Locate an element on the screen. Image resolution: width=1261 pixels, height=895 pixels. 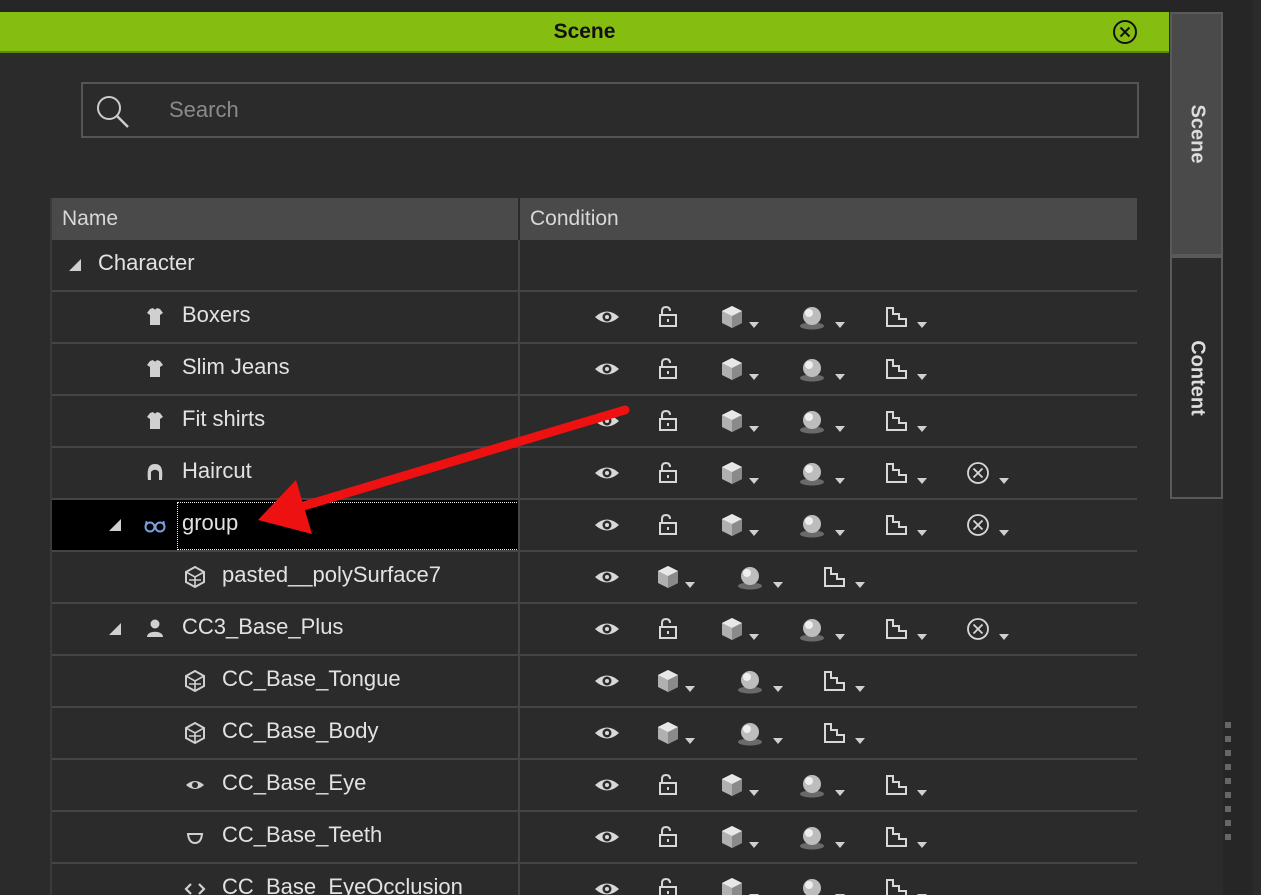
tree-row: CC3_Base_Plus is located at coordinates (595, 630).